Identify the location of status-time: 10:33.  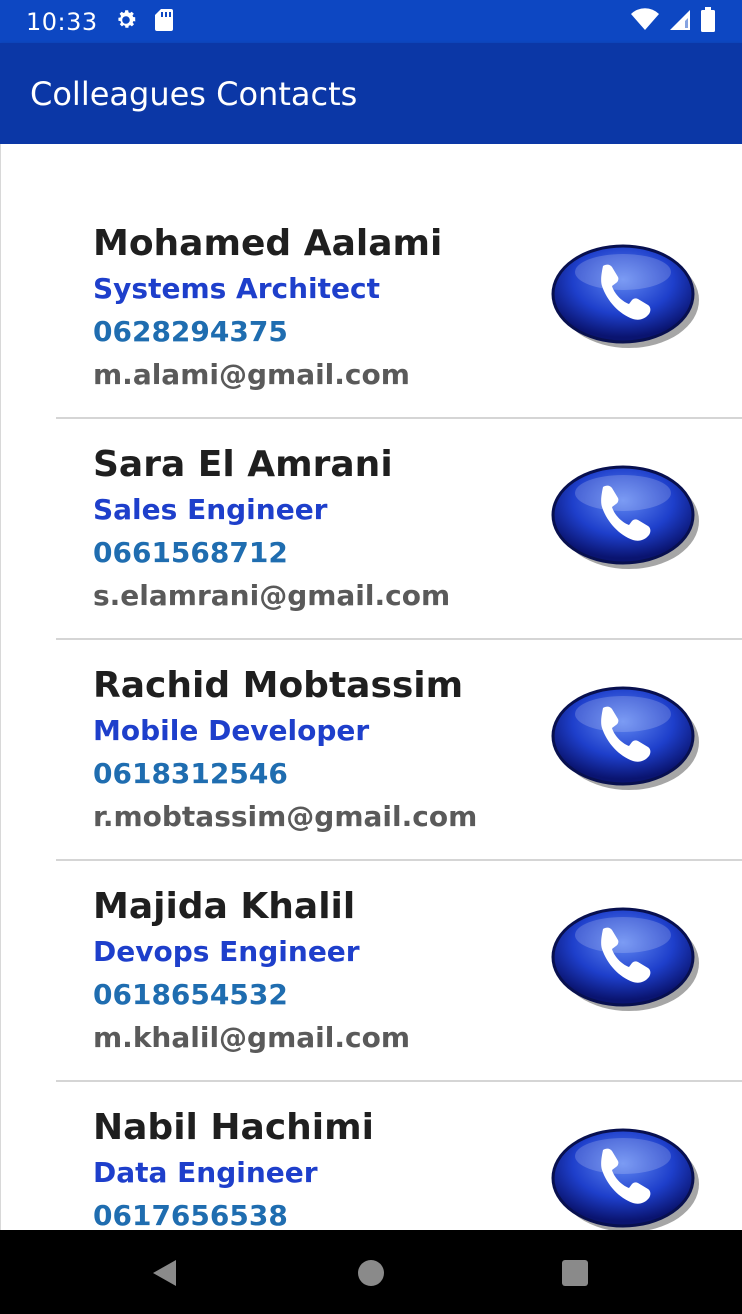
(62, 21).